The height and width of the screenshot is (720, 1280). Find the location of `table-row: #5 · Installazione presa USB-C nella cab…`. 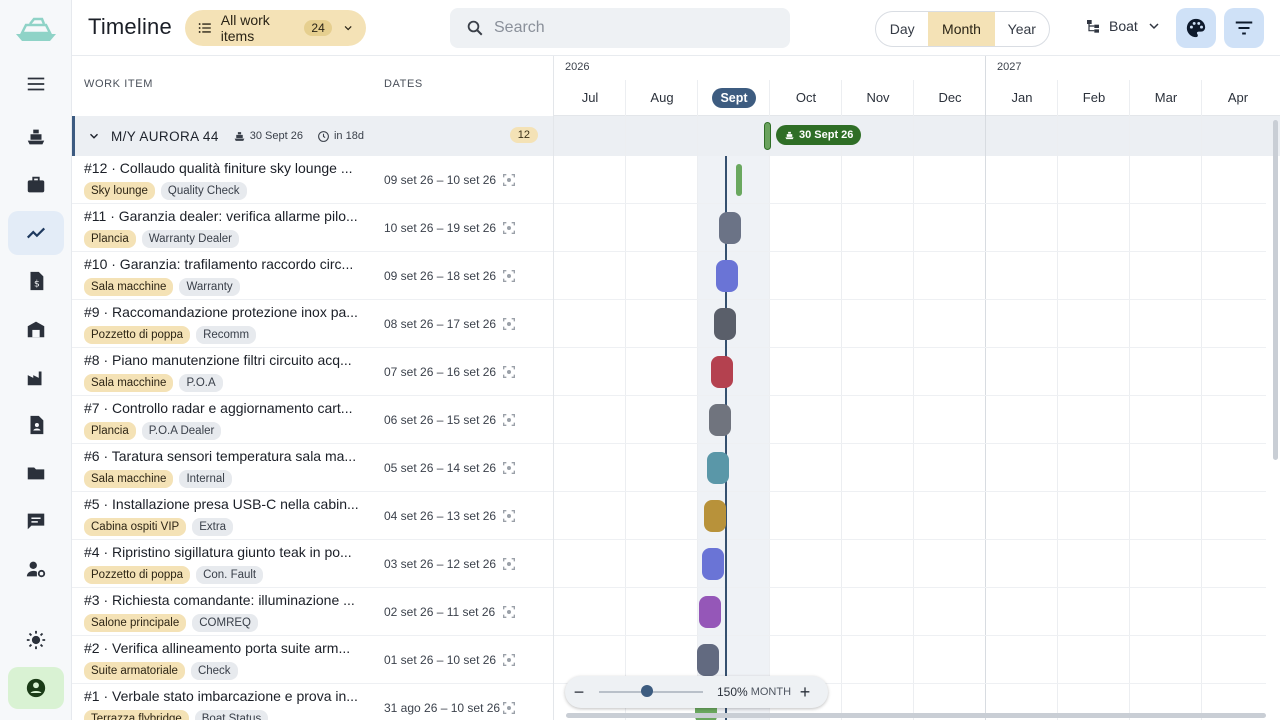

table-row: #5 · Installazione presa USB-C nella cab… is located at coordinates (312, 516).